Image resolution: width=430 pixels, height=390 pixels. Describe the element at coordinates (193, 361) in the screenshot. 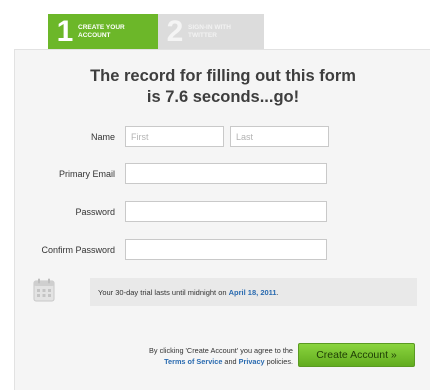

I see `terms-of-service-link: Terms of Service` at that location.